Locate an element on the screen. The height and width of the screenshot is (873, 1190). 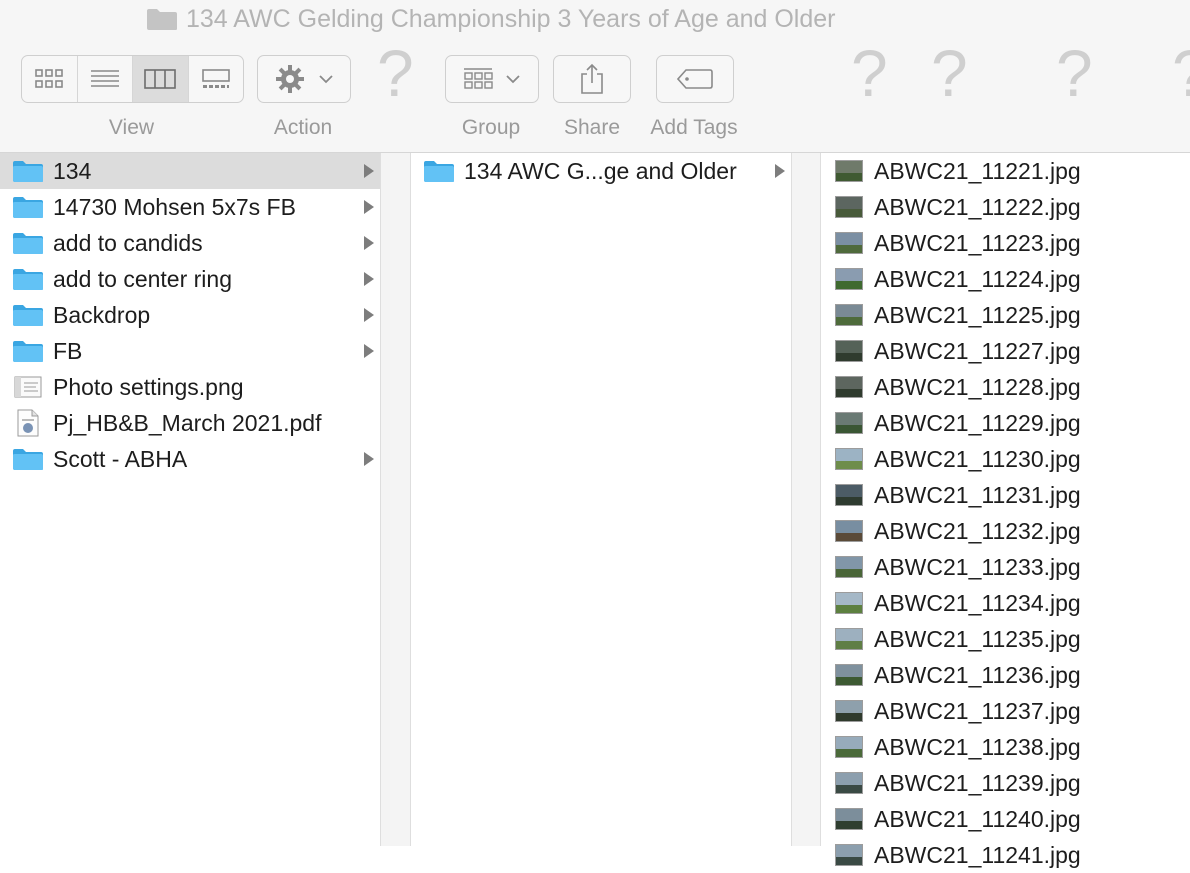
file-item: ABWC21_11229.jpg is located at coordinates (1005, 423).